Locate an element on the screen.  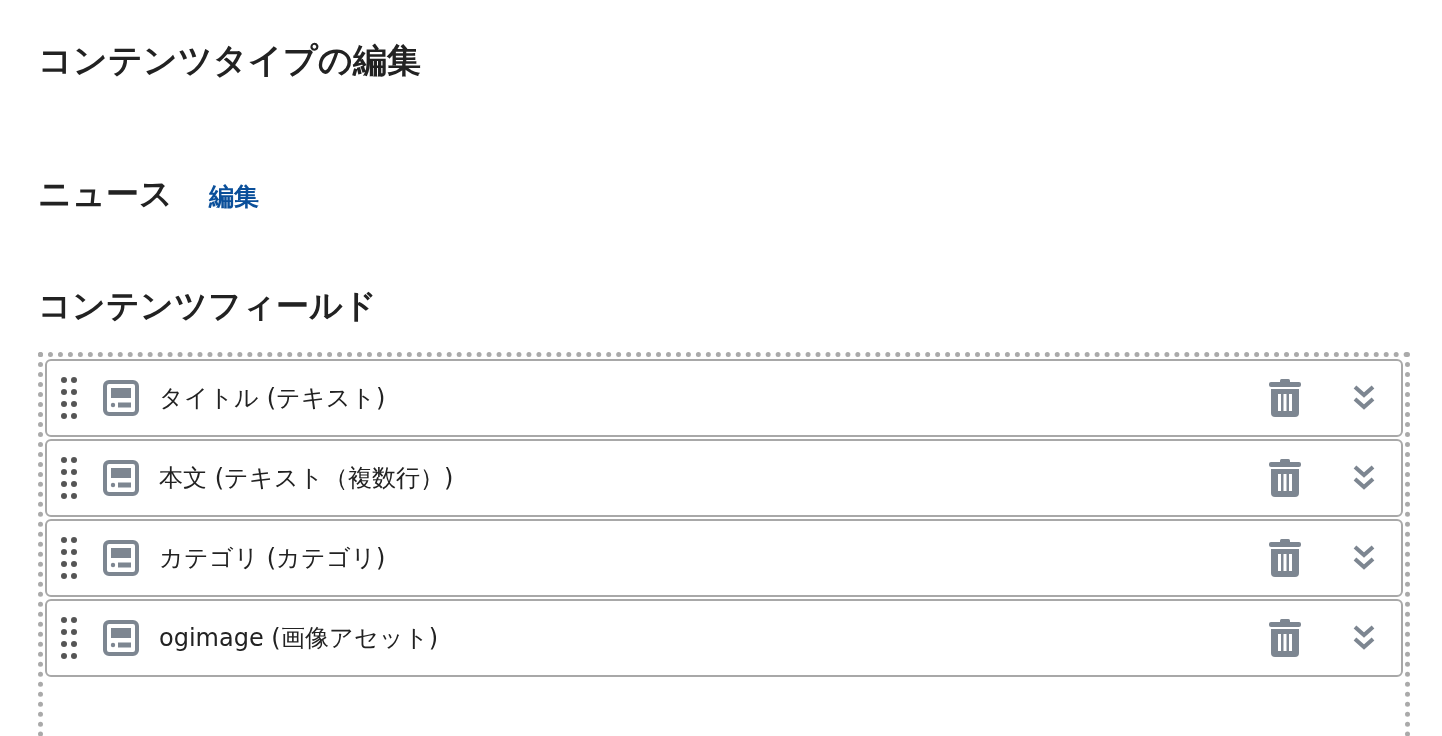
page-title: コンテンツタイプの編集 is located at coordinates (230, 60).